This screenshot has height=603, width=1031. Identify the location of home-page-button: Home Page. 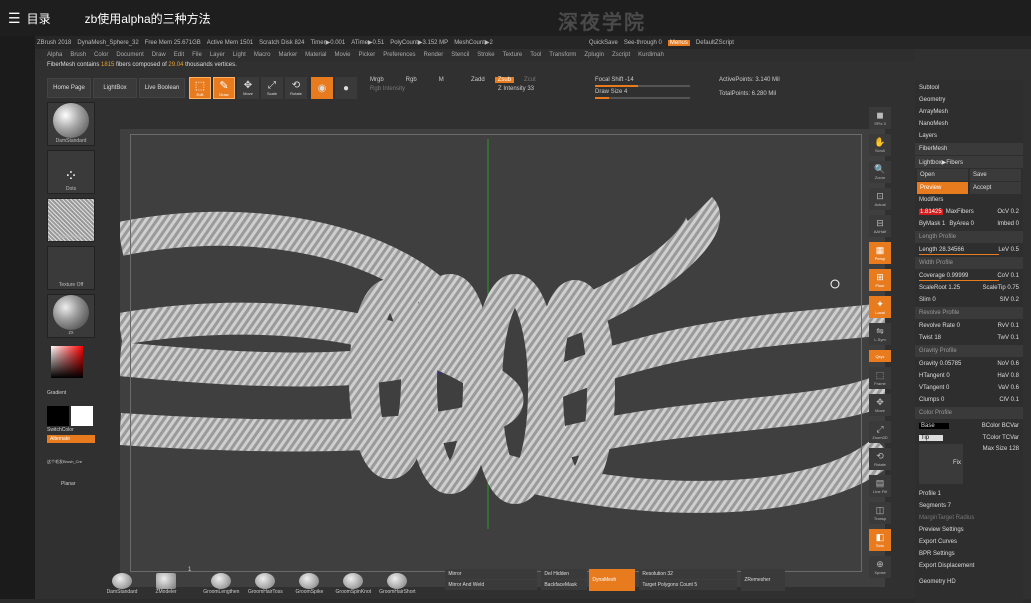
(69, 88).